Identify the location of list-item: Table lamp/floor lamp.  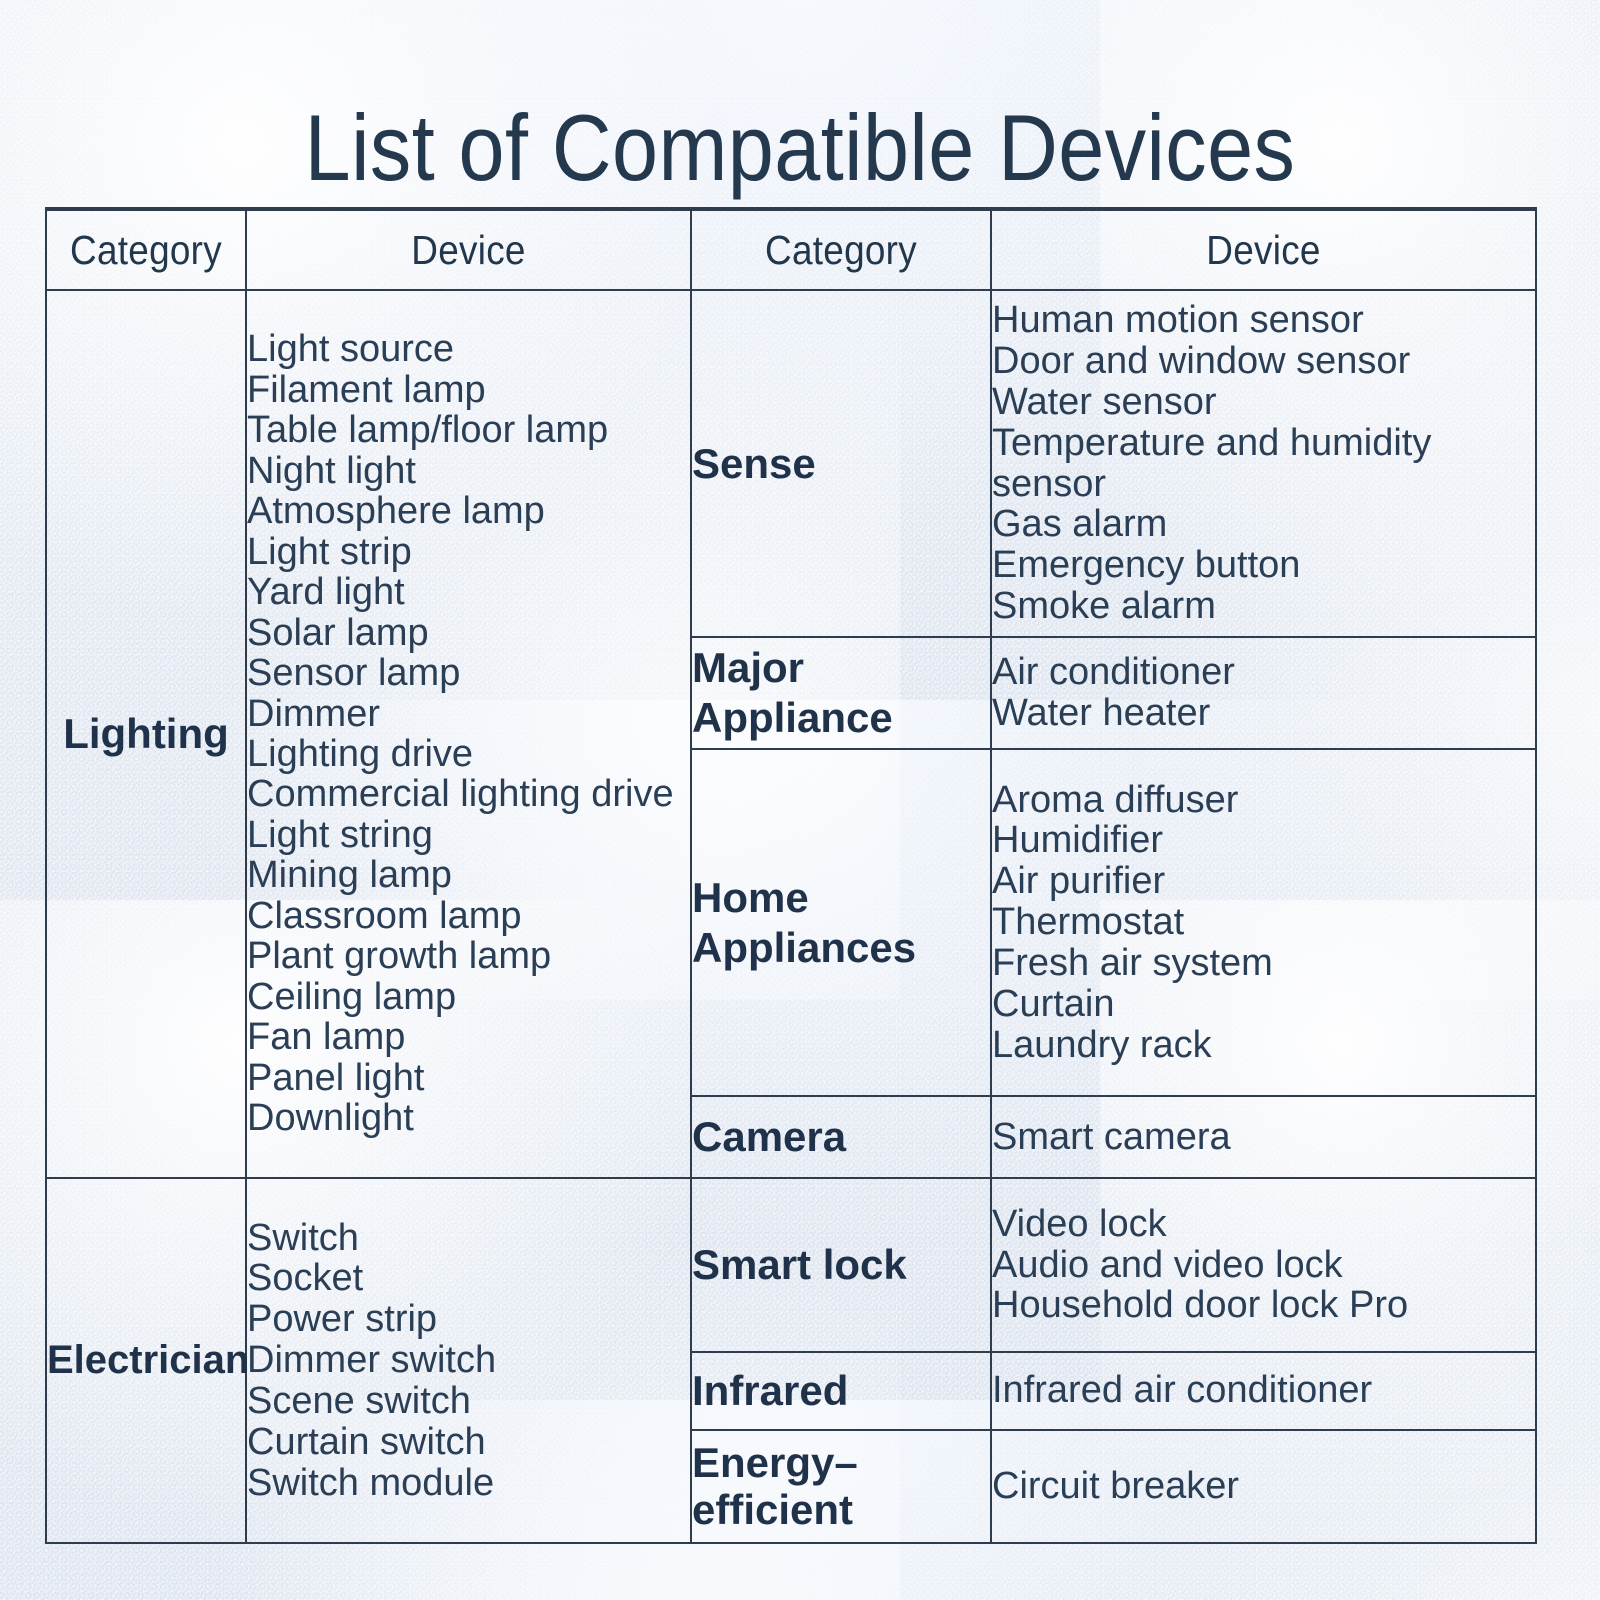
(428, 430).